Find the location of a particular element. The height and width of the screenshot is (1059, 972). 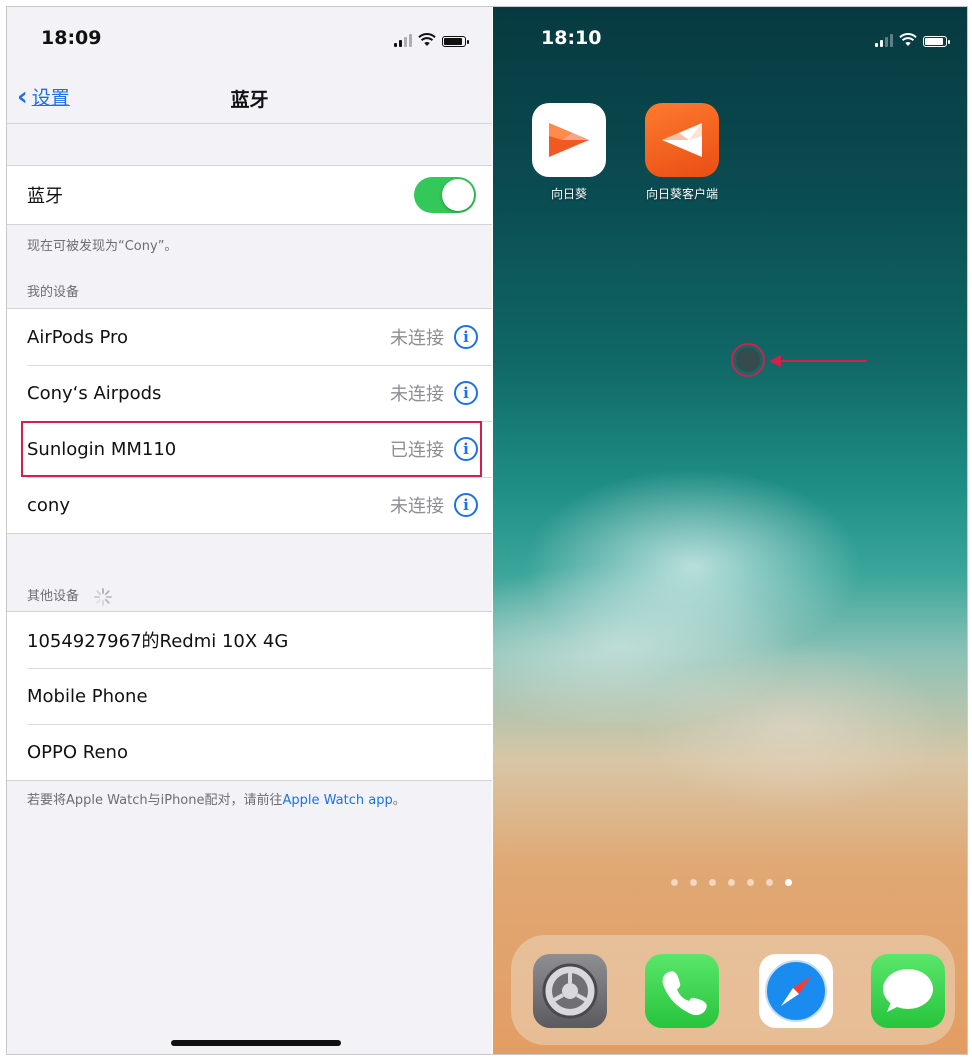

device-name: Sunlogin MM110 is located at coordinates (102, 449).